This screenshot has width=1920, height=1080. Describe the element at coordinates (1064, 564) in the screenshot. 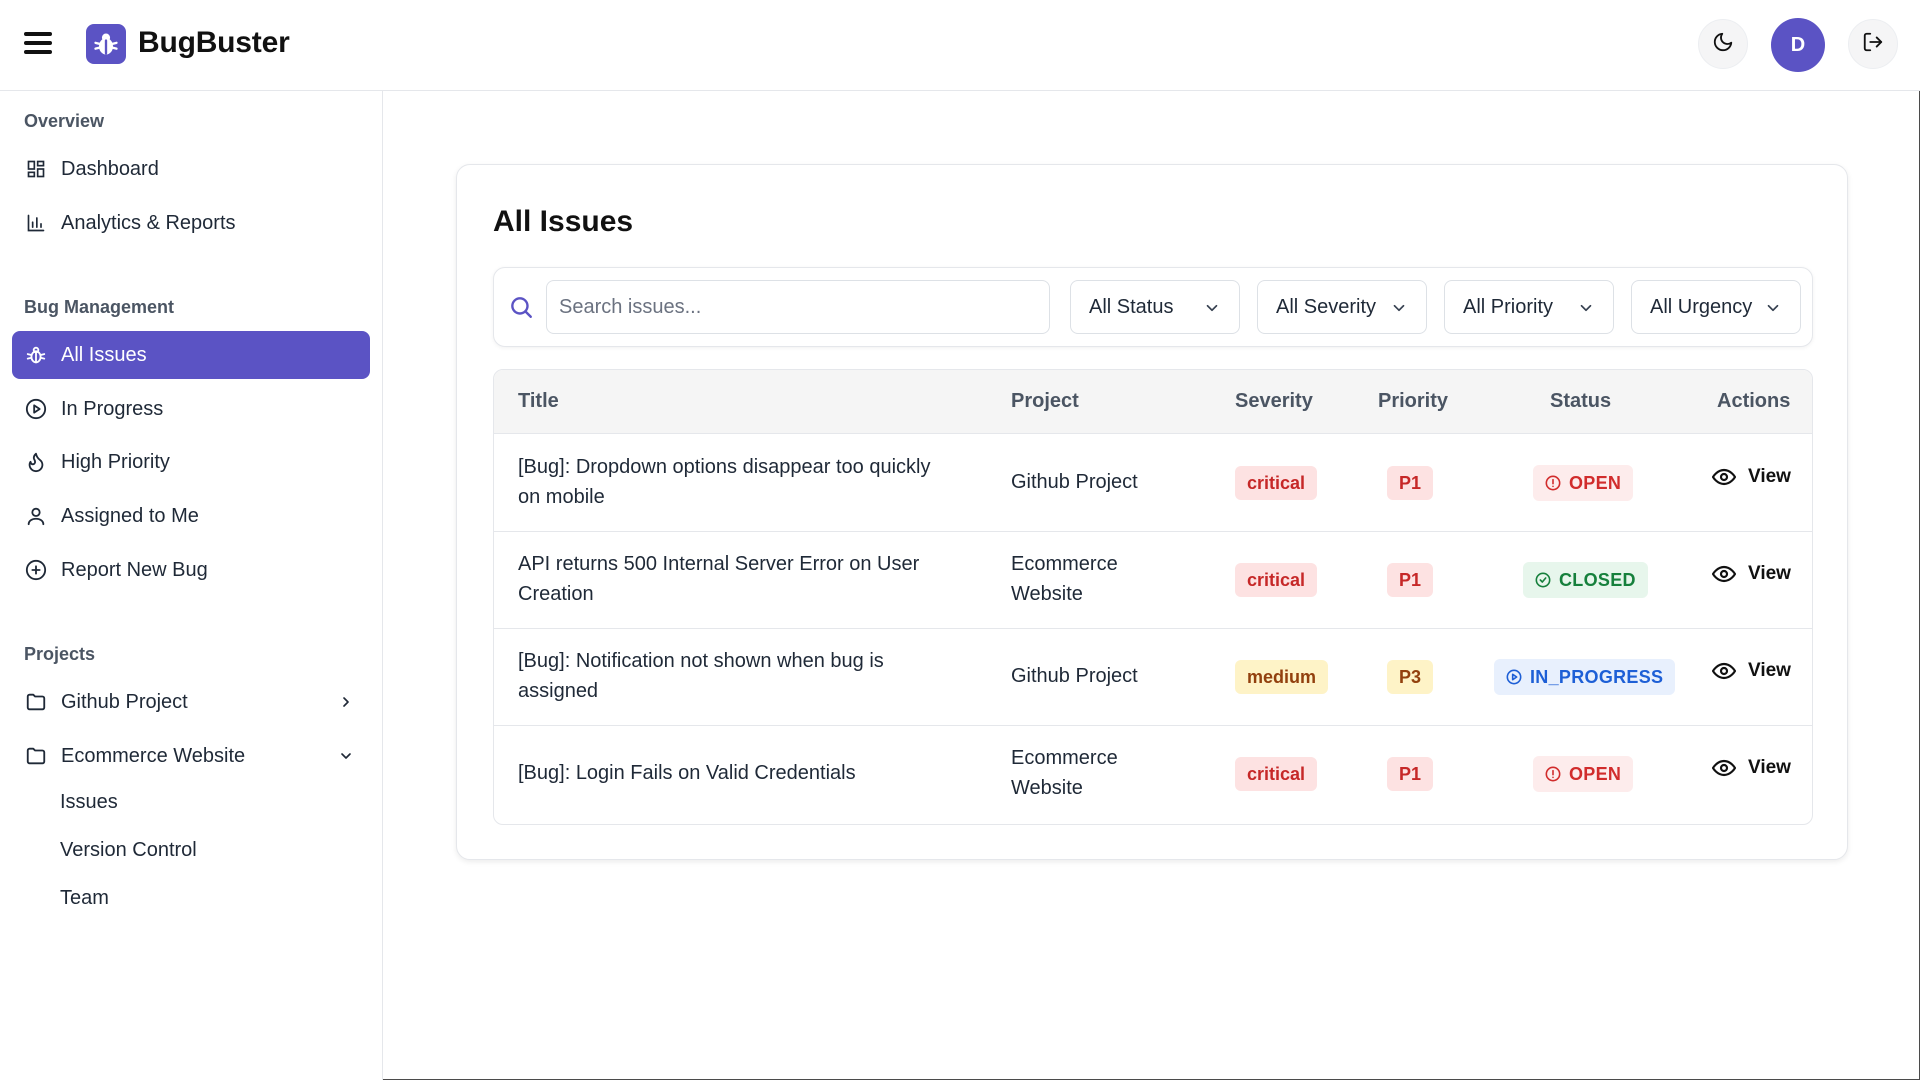

I see `project-name-line: Ecommerce` at that location.